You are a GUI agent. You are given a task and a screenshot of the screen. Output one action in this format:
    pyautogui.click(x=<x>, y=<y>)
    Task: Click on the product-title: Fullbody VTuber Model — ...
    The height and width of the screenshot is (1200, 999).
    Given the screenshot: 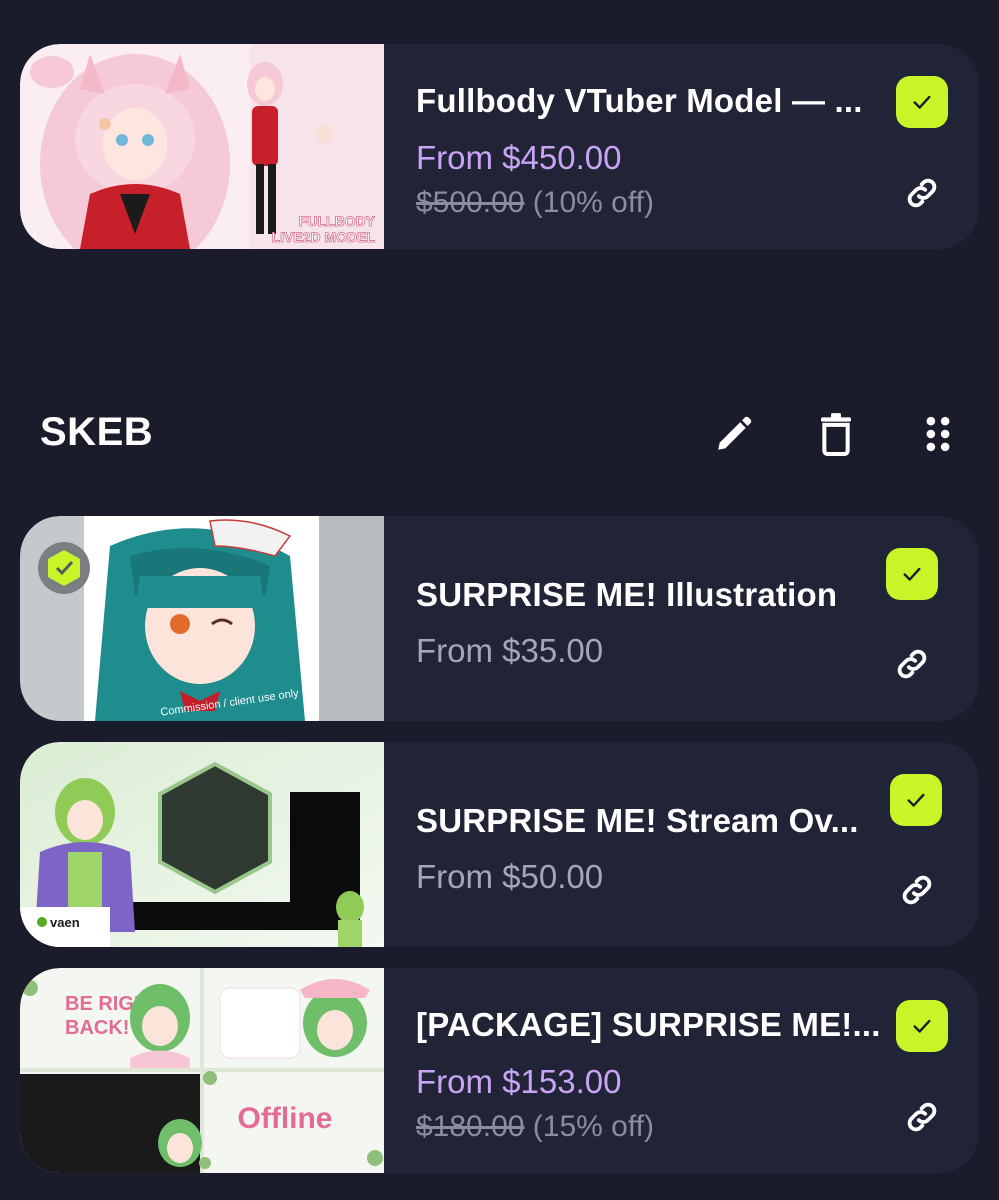 What is the action you would take?
    pyautogui.click(x=639, y=100)
    